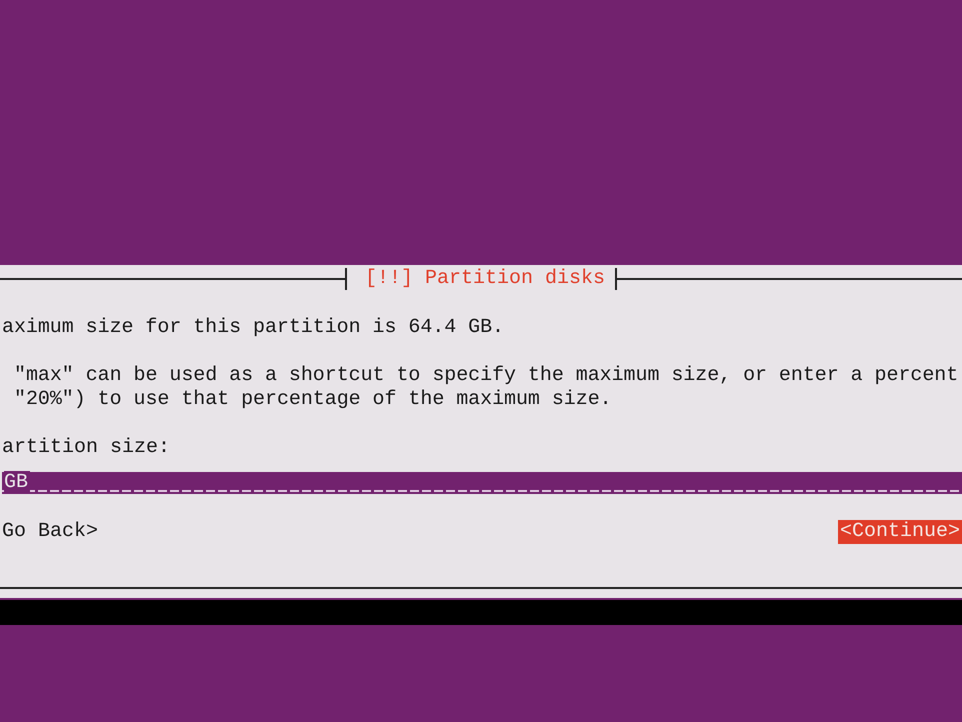 The width and height of the screenshot is (962, 722). I want to click on back-button: Go Back>, so click(50, 532).